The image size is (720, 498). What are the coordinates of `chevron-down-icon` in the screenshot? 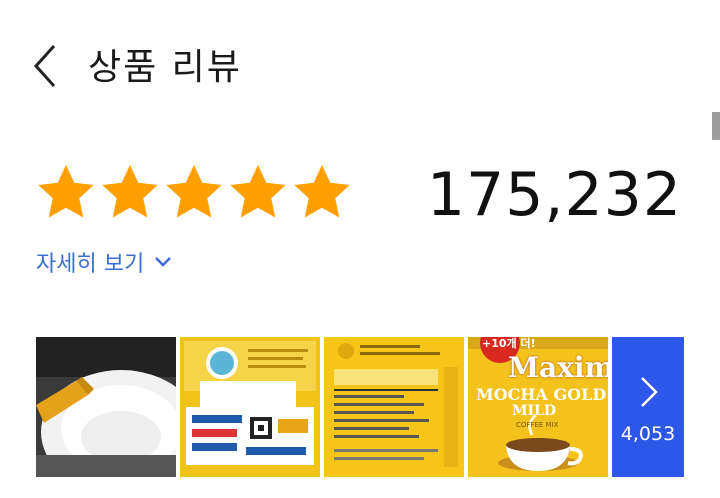 It's located at (163, 262).